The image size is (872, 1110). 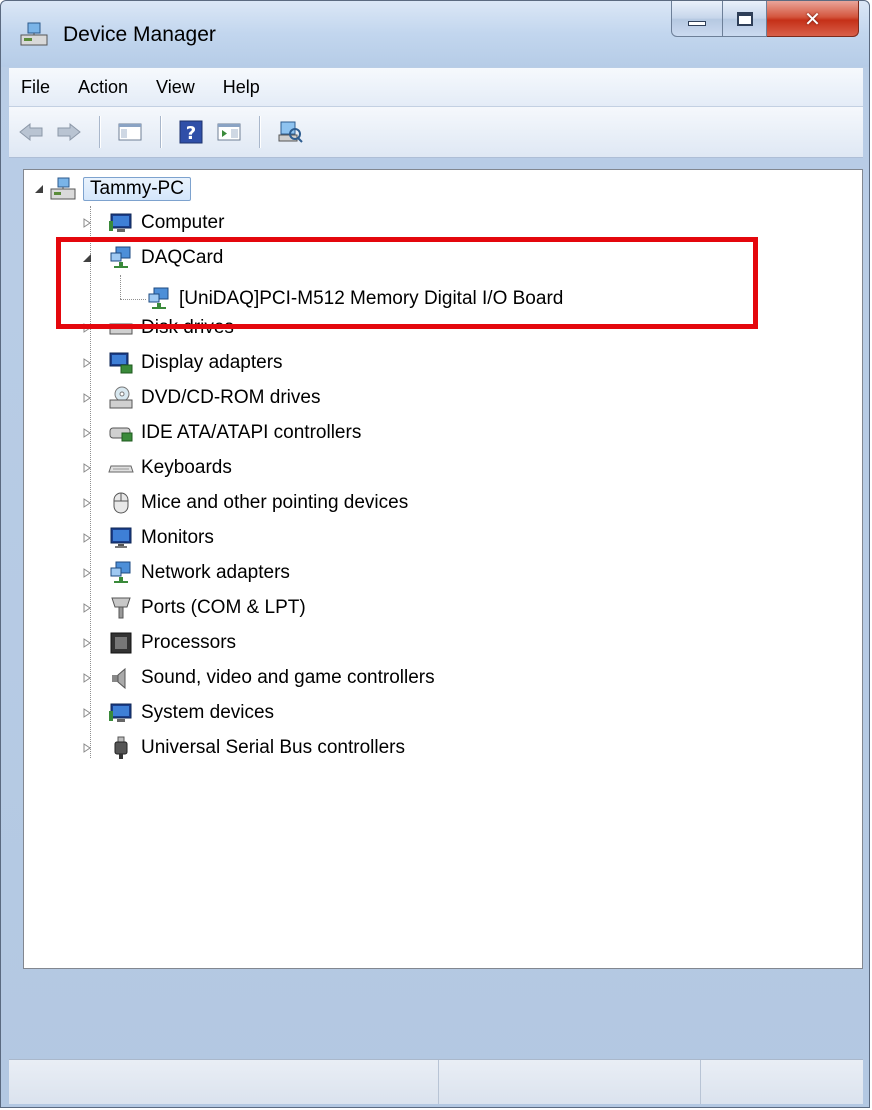 I want to click on tree-item-disk-drives: Disk drives, so click(x=157, y=328).